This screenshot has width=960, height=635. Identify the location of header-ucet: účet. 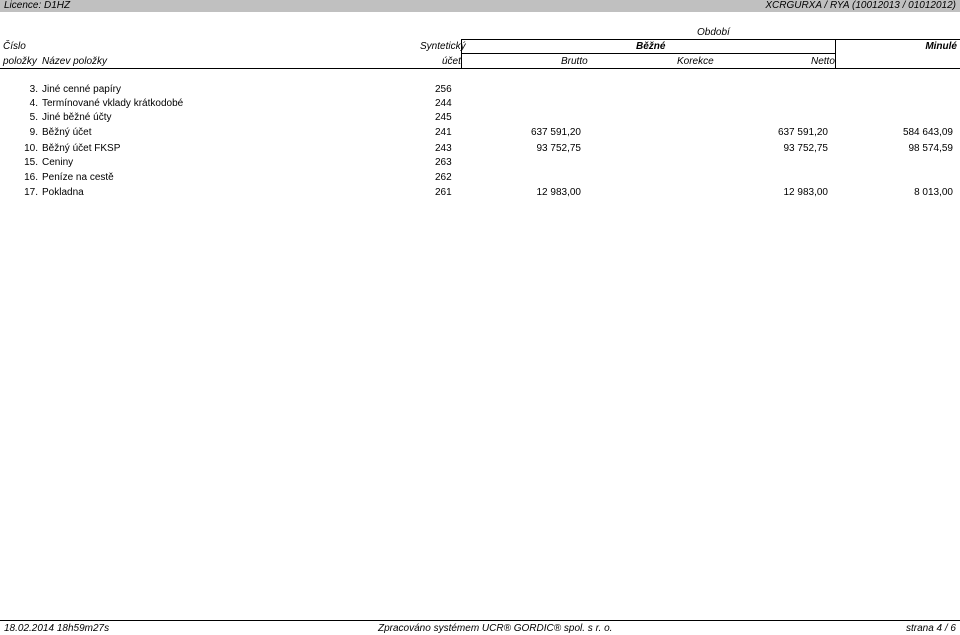
(451, 61).